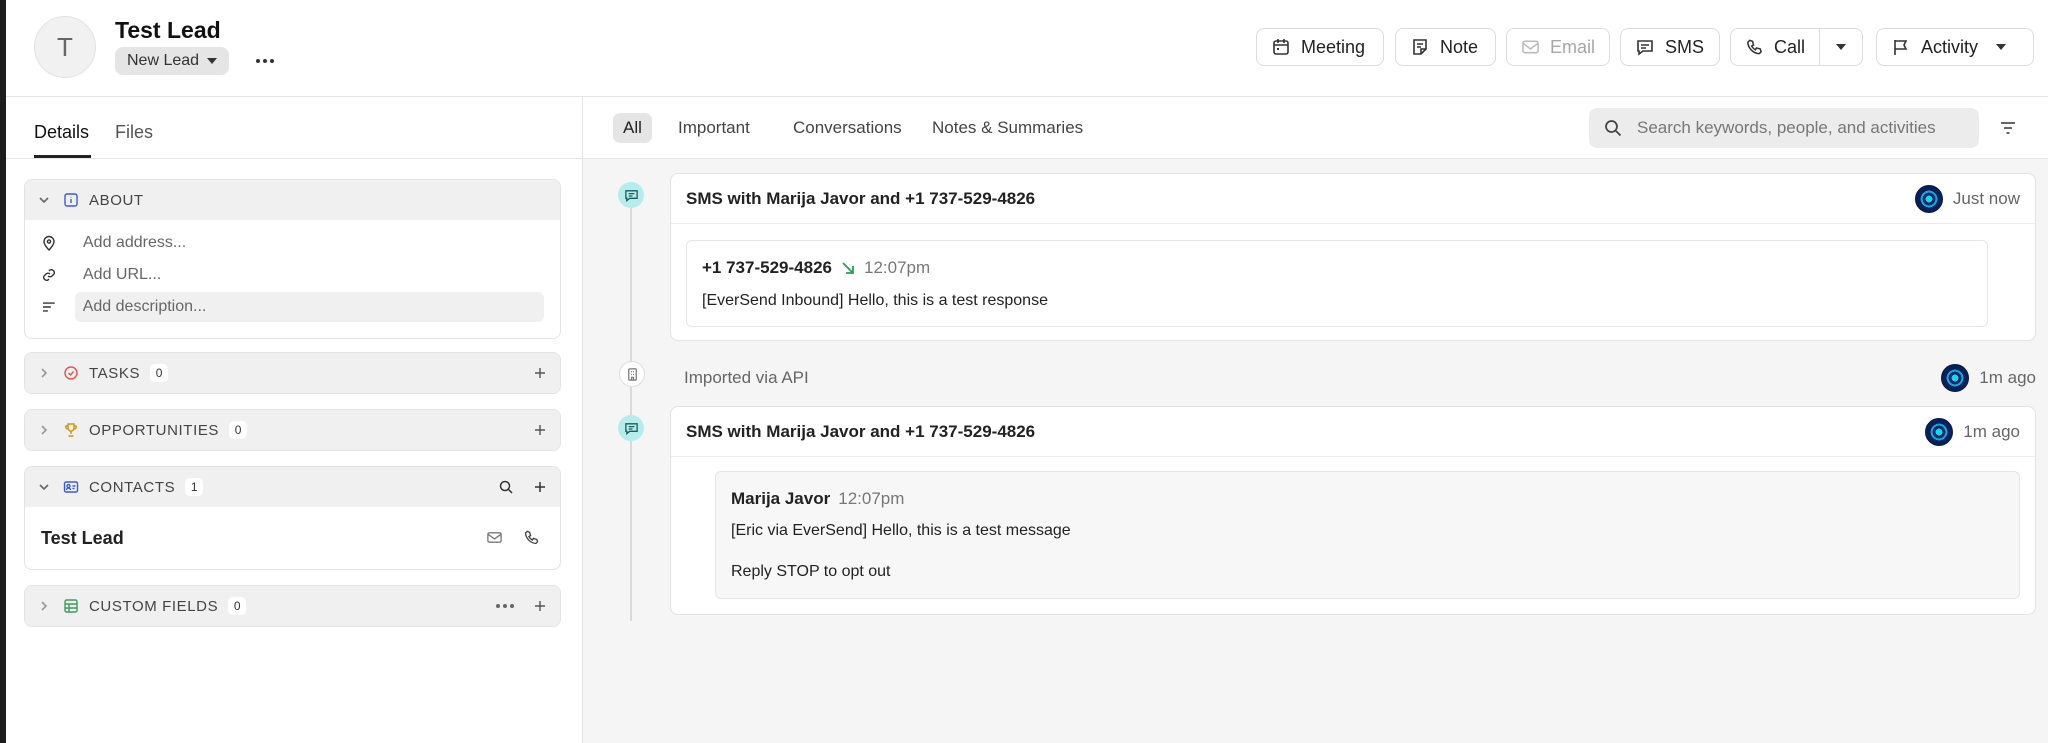 The image size is (2048, 743). Describe the element at coordinates (134, 132) in the screenshot. I see `tab-files: Files` at that location.